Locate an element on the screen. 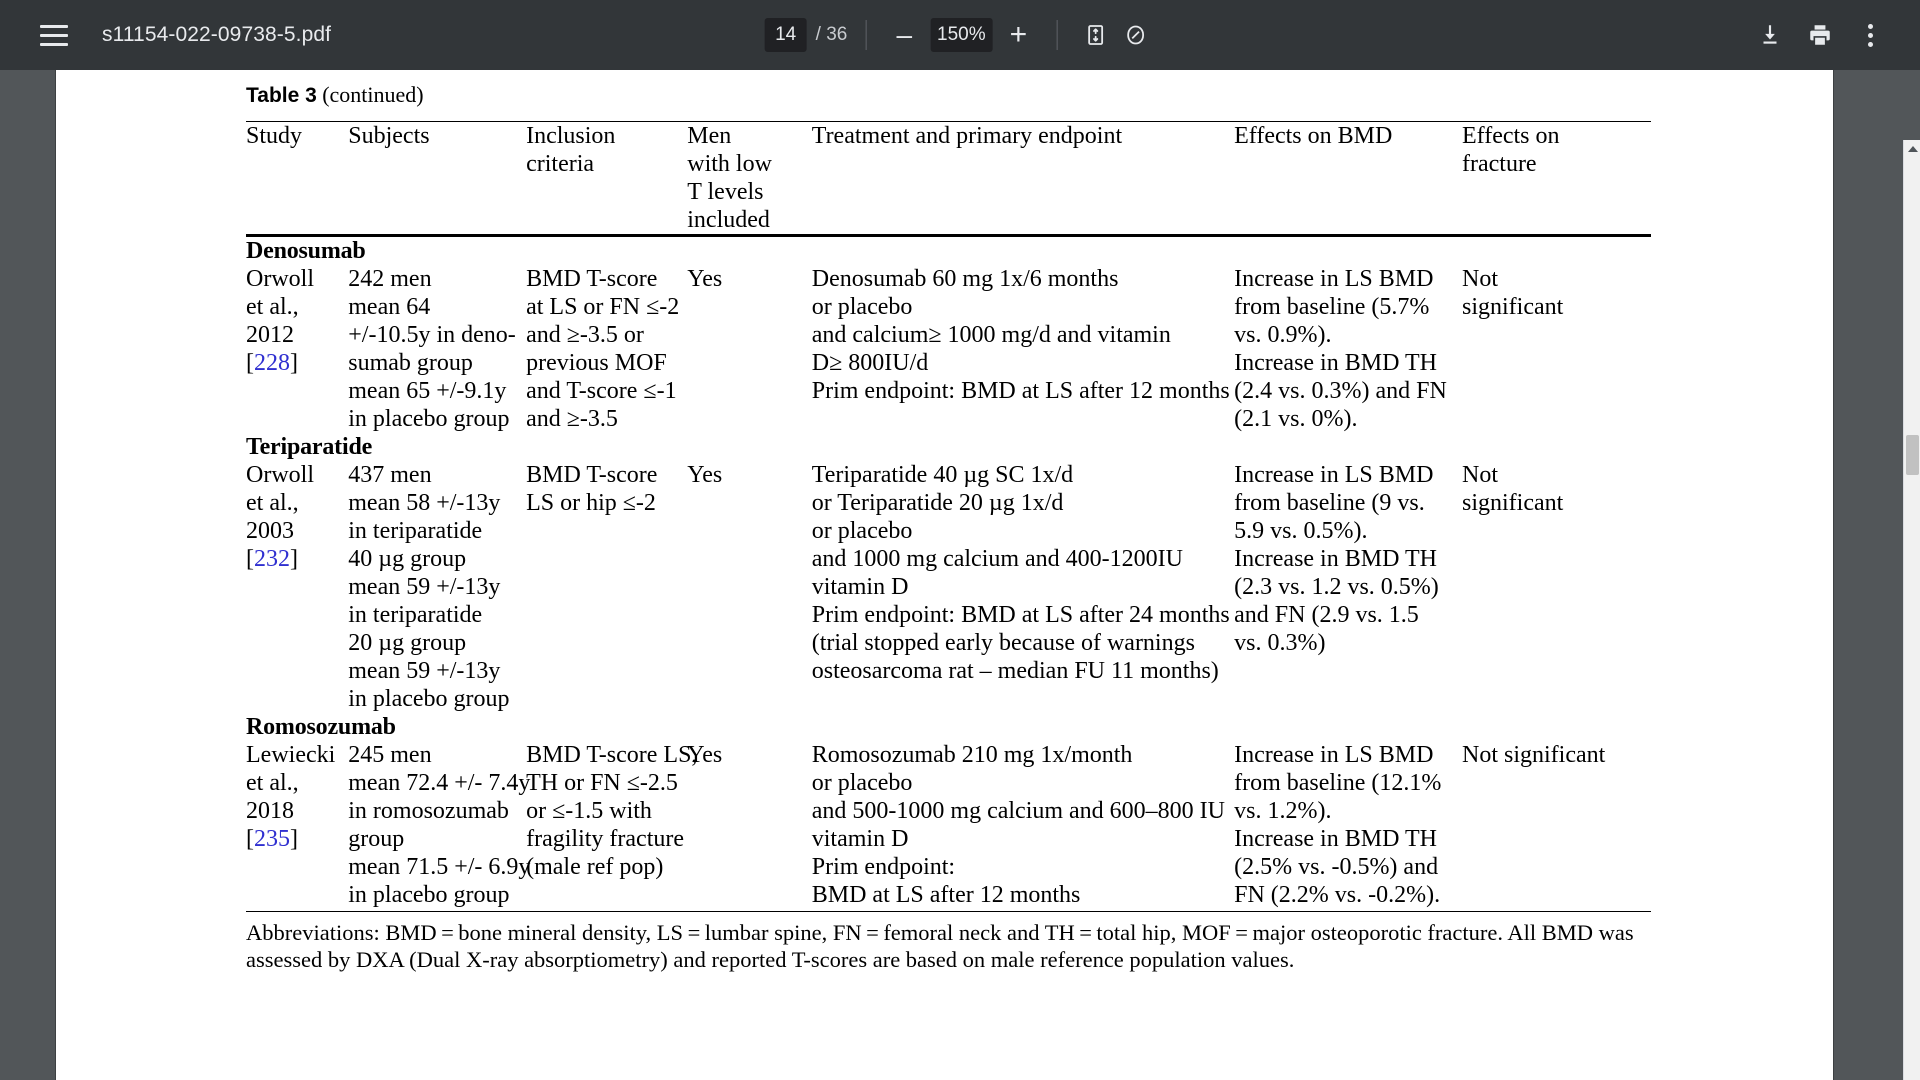  text-line: (2.1 vs. 0%). is located at coordinates (1296, 419).